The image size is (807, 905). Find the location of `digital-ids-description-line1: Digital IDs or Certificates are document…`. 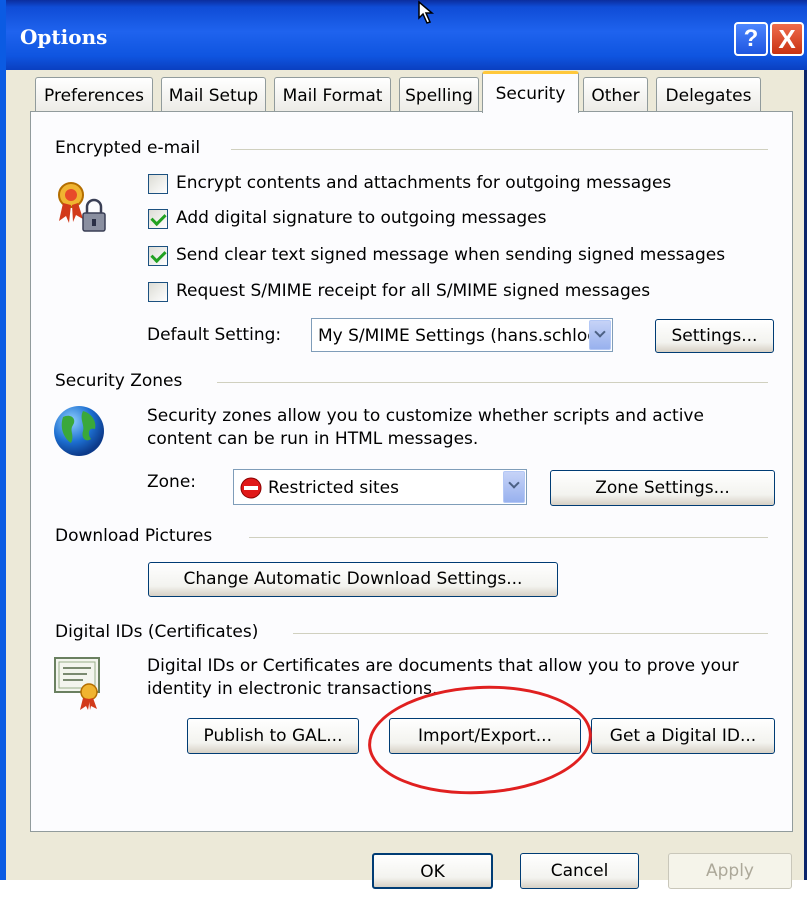

digital-ids-description-line1: Digital IDs or Certificates are document… is located at coordinates (443, 666).